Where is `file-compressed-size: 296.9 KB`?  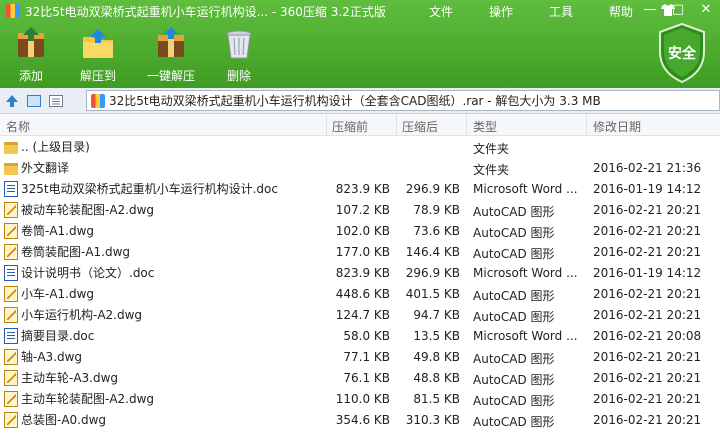 file-compressed-size: 296.9 KB is located at coordinates (432, 273).